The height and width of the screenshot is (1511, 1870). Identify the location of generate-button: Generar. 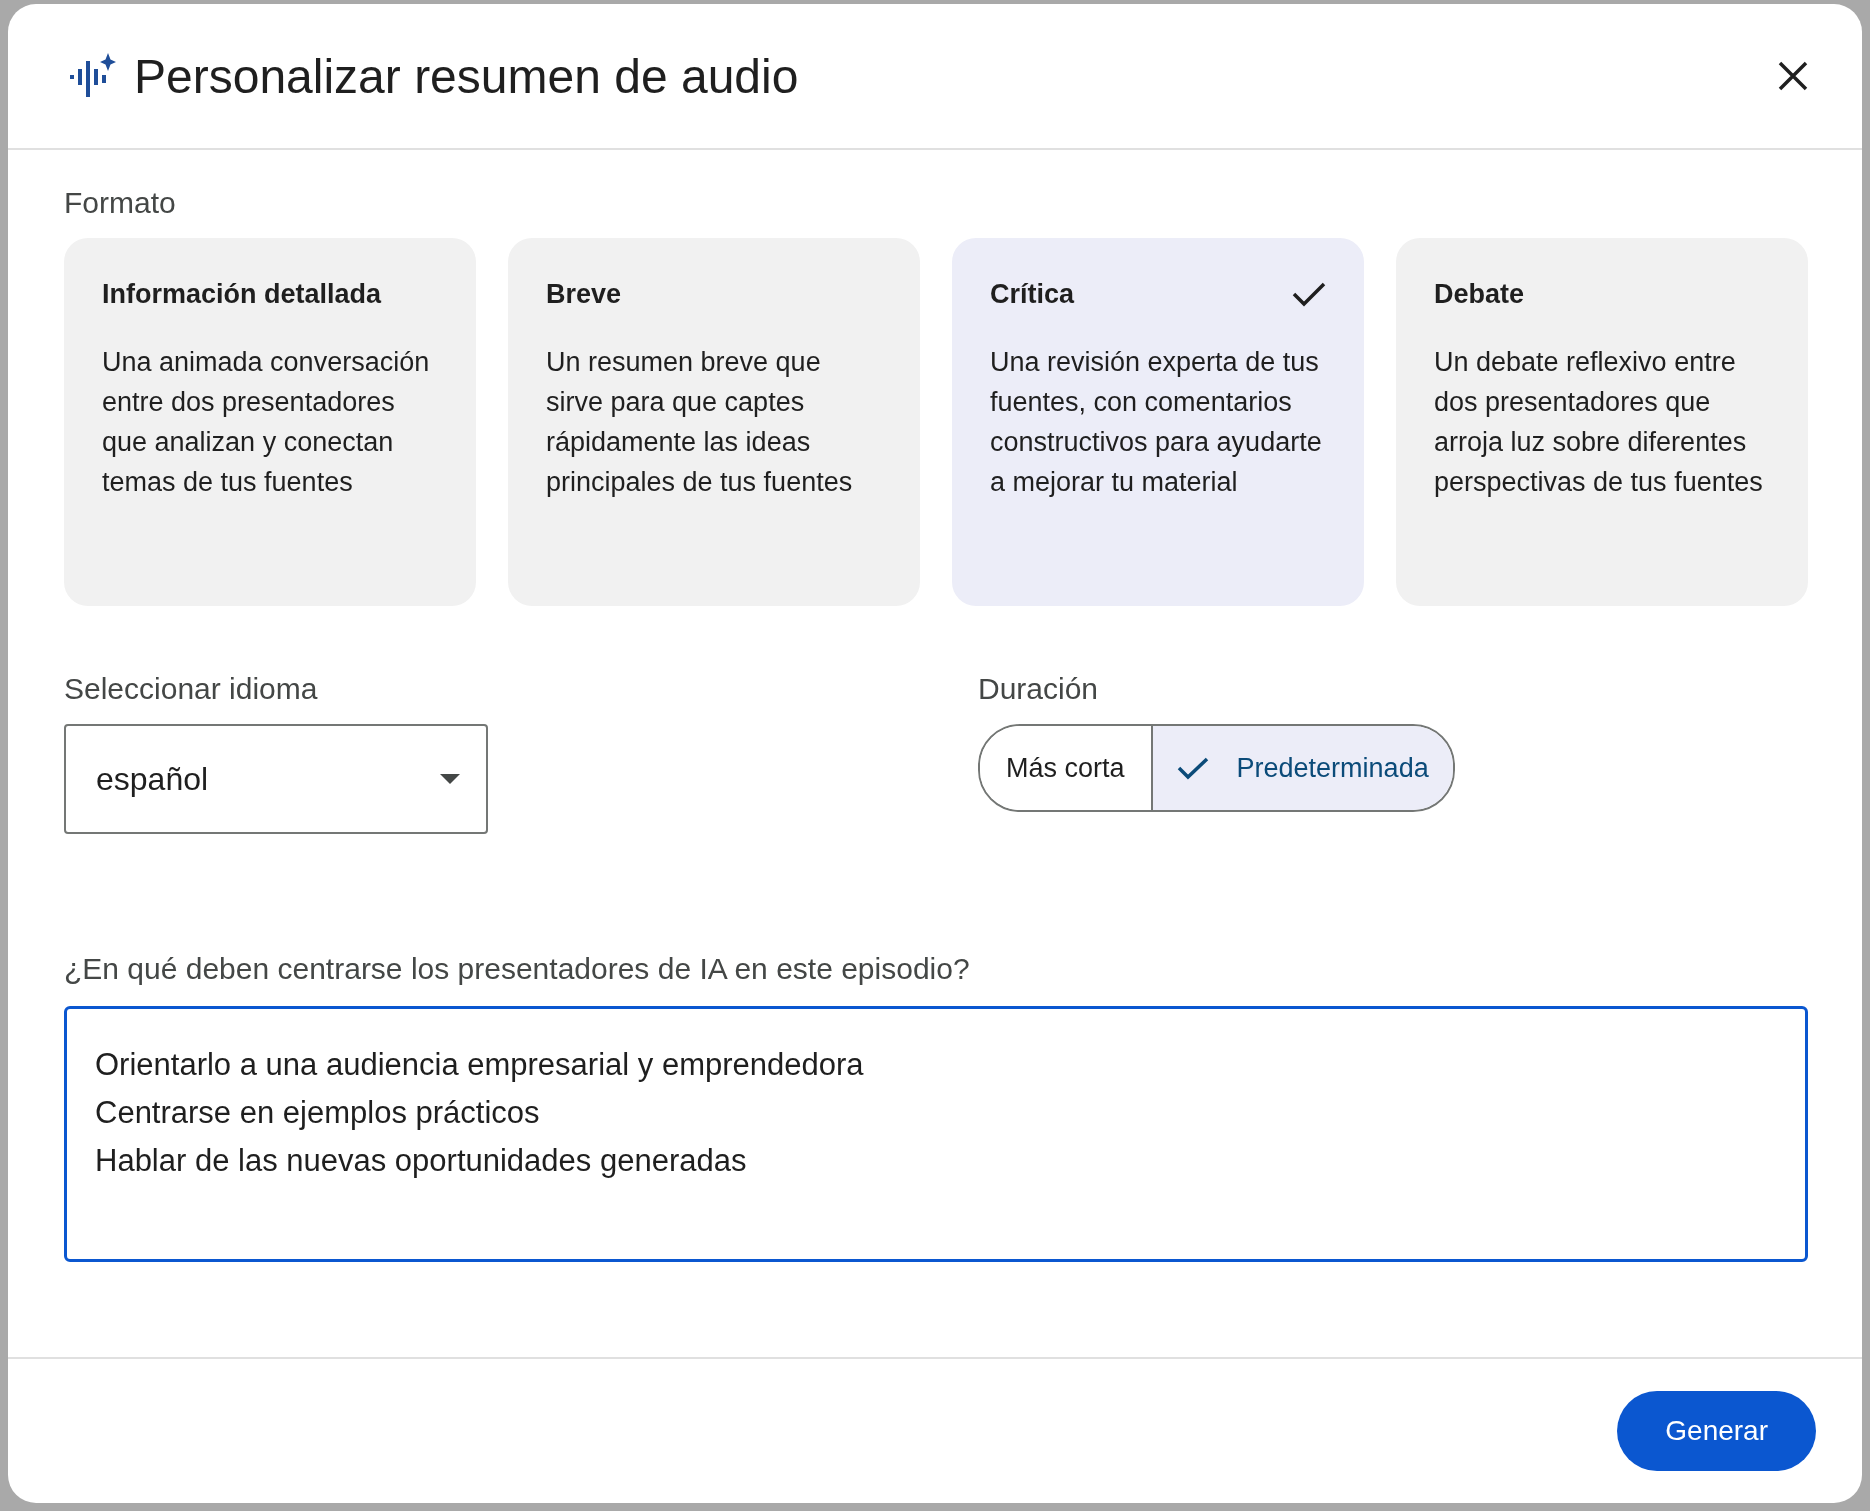
(1716, 1431).